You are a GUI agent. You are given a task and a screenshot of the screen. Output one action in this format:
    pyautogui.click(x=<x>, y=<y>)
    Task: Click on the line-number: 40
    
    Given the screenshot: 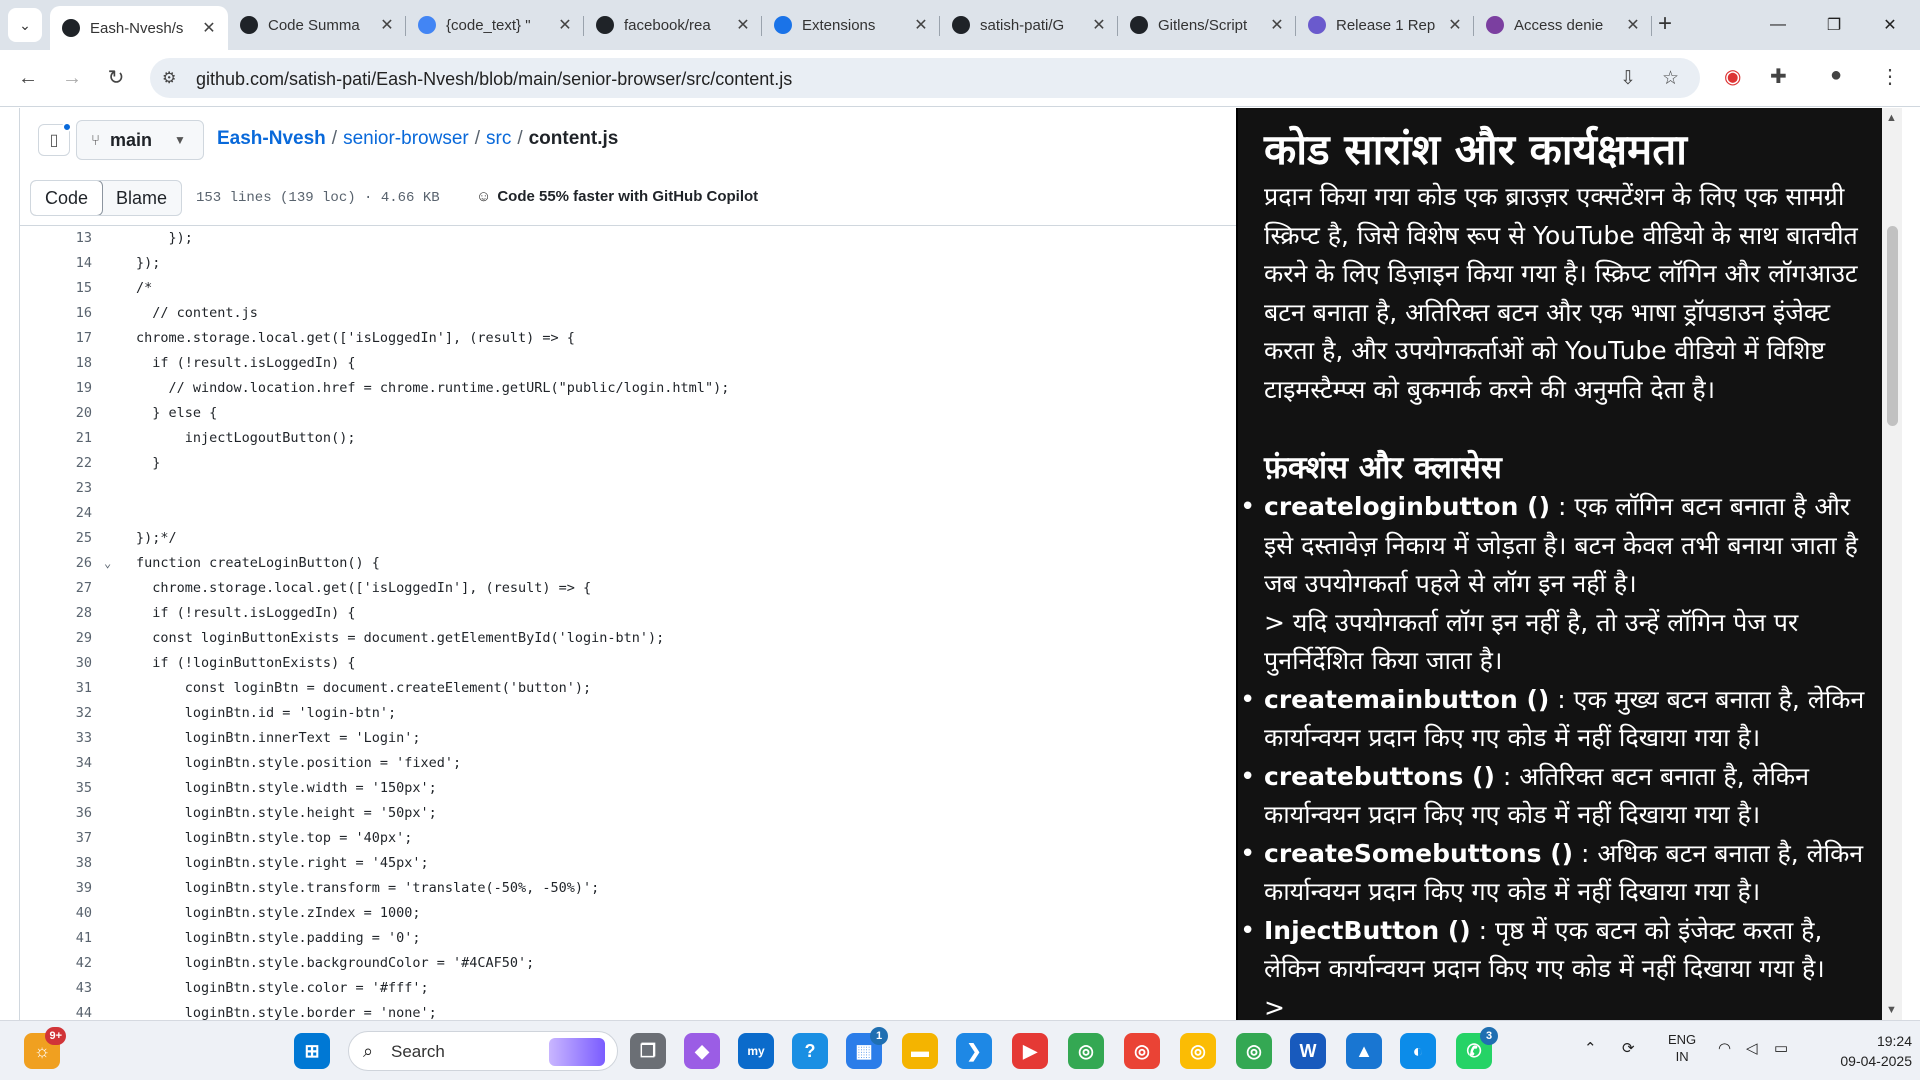 What is the action you would take?
    pyautogui.click(x=71, y=913)
    